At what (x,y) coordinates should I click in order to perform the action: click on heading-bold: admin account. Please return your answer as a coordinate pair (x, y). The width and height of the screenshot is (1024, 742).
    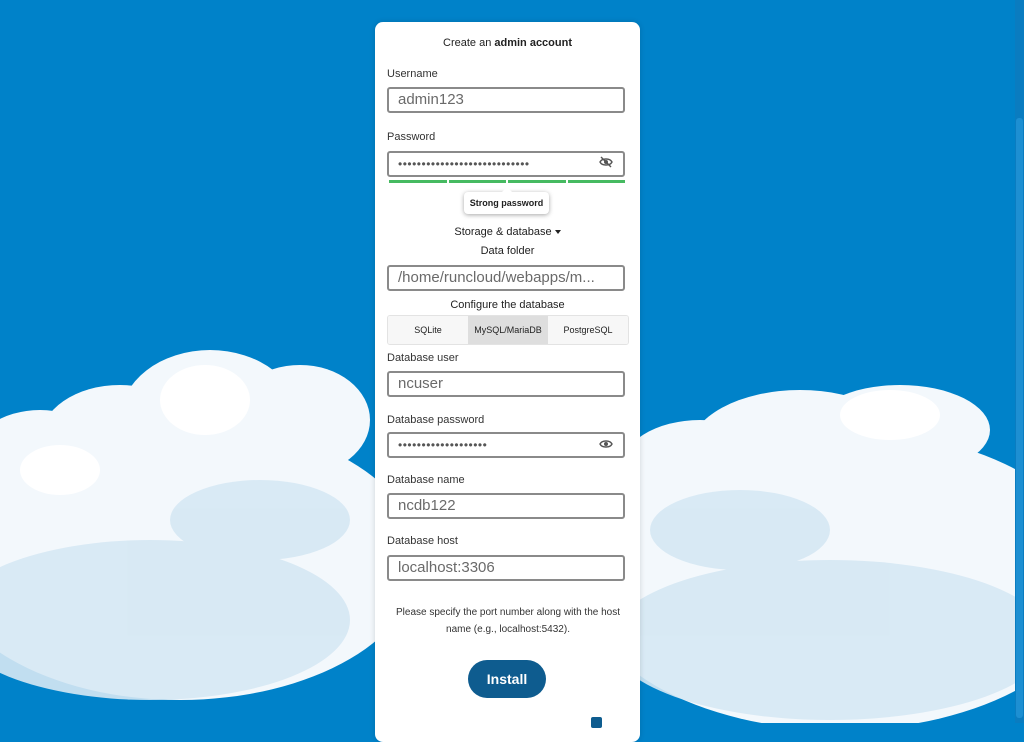
    Looking at the image, I should click on (533, 43).